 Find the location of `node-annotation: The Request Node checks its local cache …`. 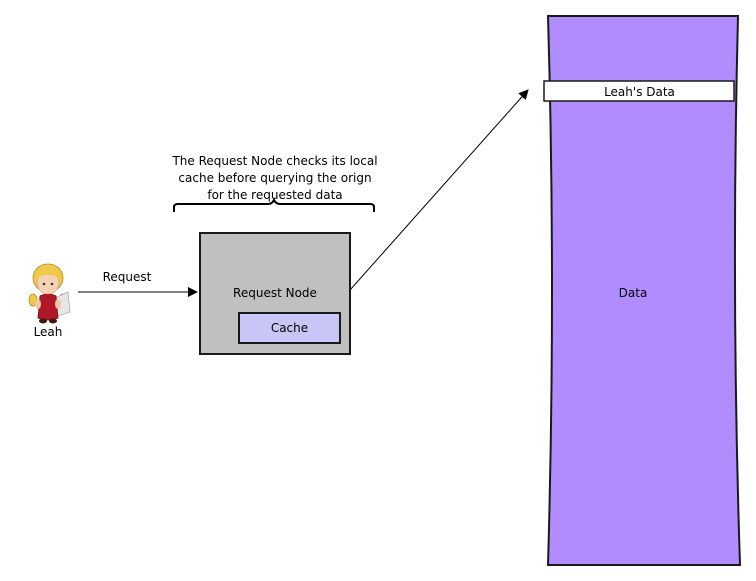

node-annotation: The Request Node checks its local cache … is located at coordinates (275, 178).